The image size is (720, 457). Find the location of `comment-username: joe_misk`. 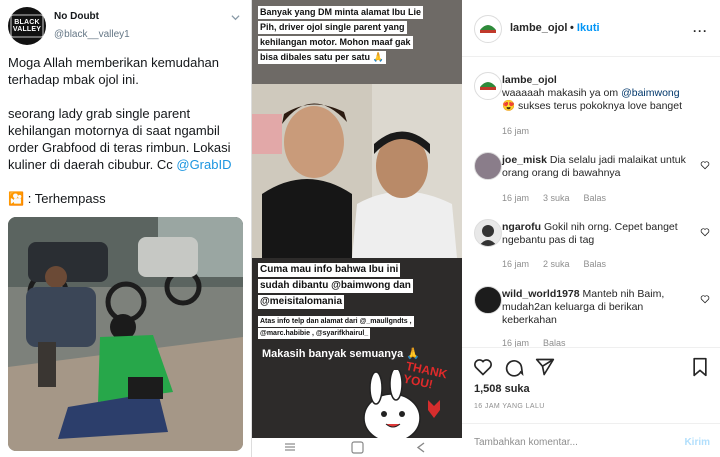

comment-username: joe_misk is located at coordinates (524, 160).